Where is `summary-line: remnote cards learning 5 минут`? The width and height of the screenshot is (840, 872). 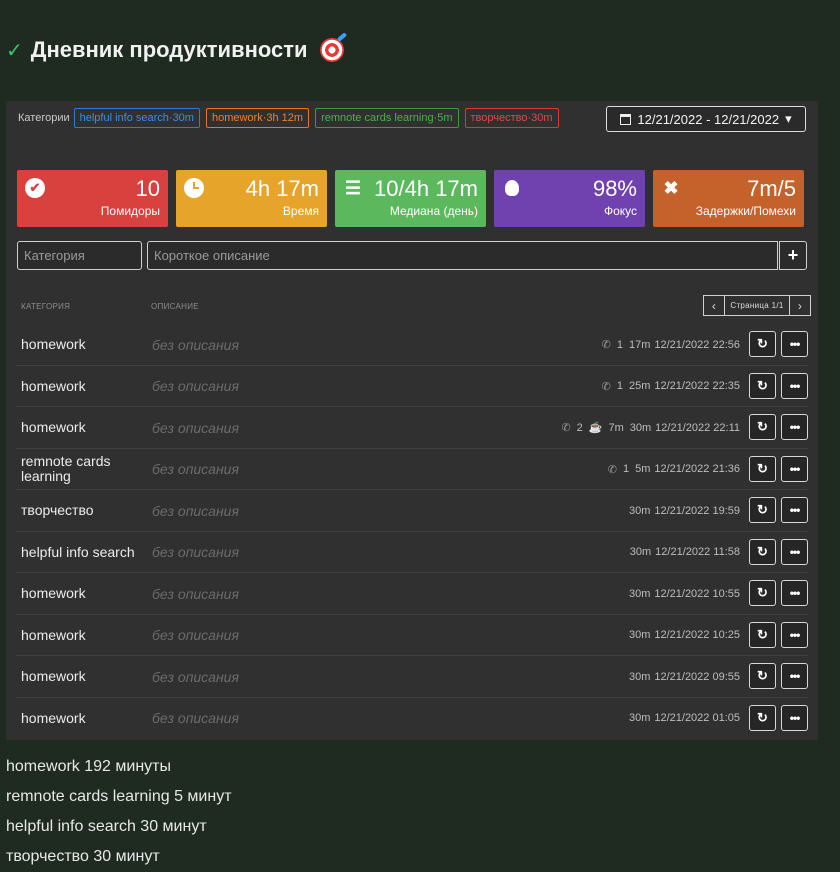
summary-line: remnote cards learning 5 минут is located at coordinates (119, 796).